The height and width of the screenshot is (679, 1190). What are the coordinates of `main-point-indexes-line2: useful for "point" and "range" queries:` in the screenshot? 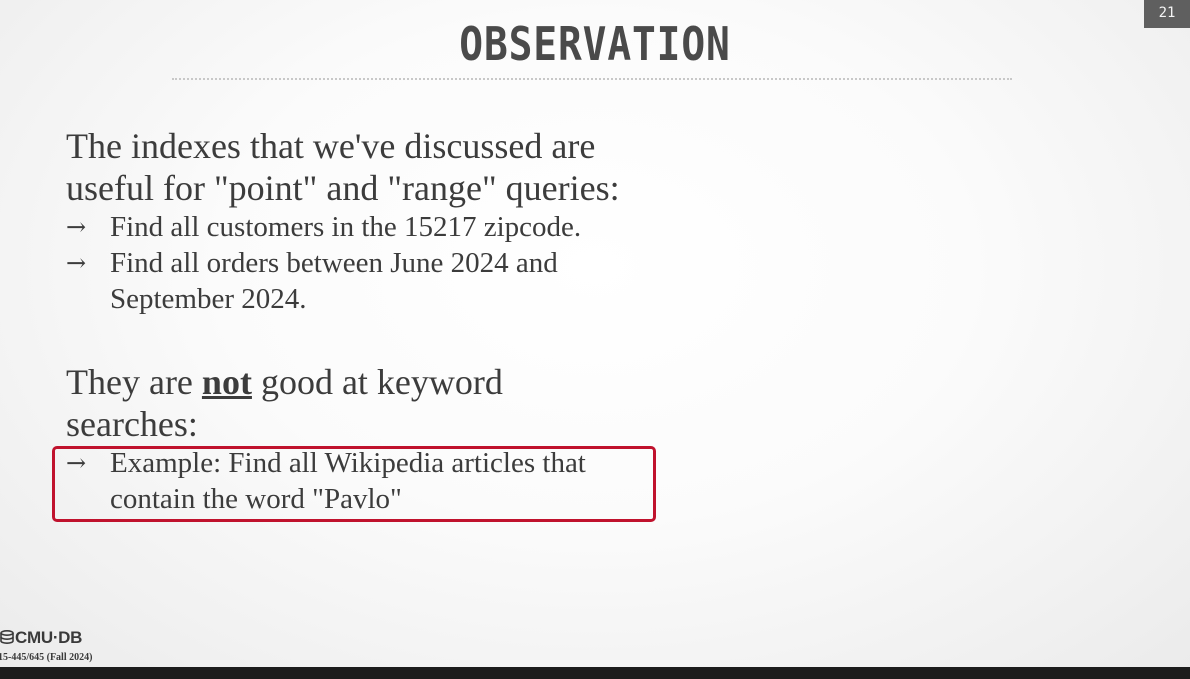 It's located at (343, 188).